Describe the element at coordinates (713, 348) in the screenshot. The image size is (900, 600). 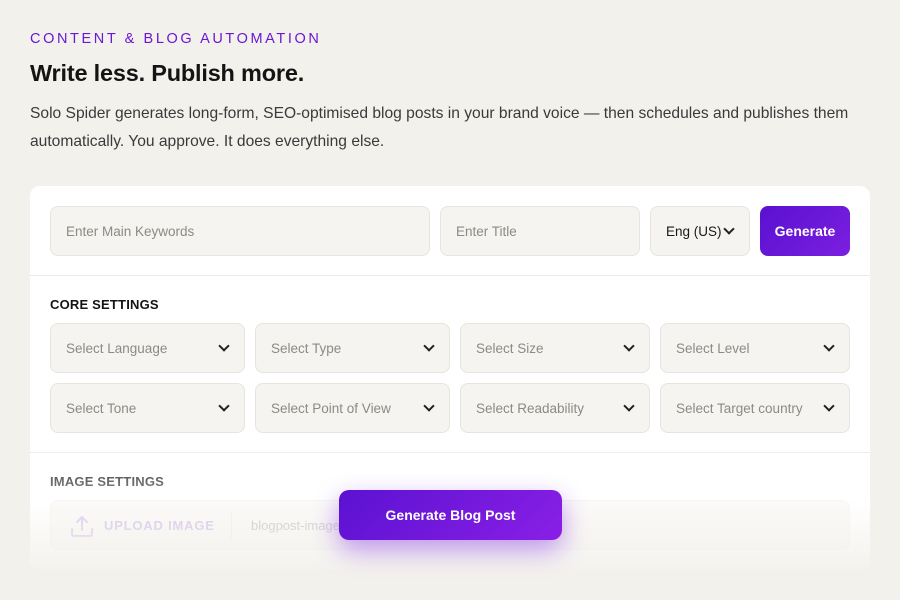
I see `select-label: Select Level` at that location.